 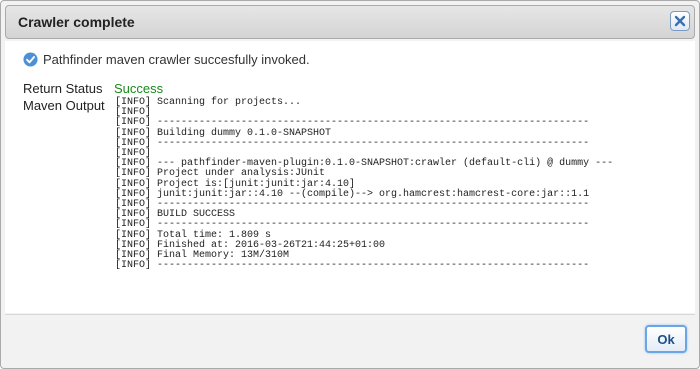 I want to click on close-icon, so click(x=680, y=21).